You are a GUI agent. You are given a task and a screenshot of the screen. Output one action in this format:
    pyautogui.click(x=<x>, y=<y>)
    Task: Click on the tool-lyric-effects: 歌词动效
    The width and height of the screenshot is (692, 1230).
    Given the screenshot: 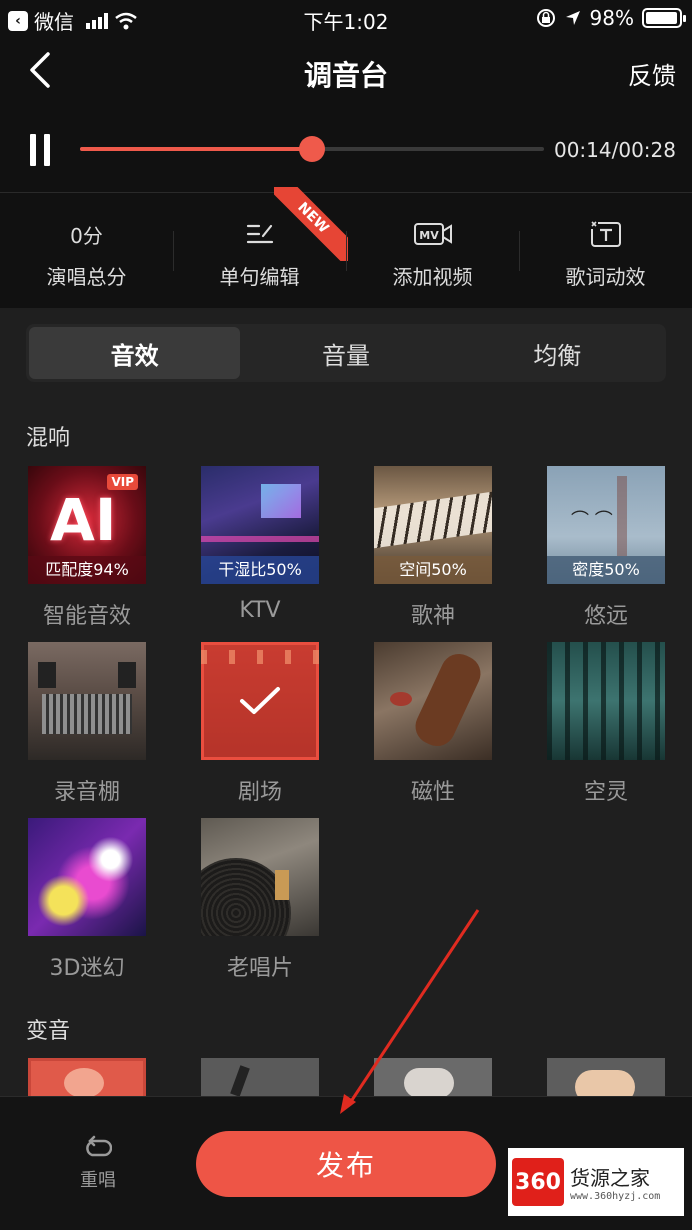 What is the action you would take?
    pyautogui.click(x=605, y=250)
    